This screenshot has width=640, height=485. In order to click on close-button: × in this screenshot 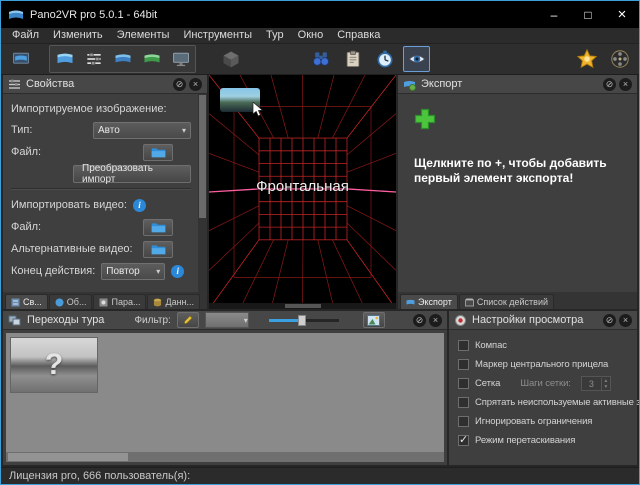, I will do `click(622, 14)`.